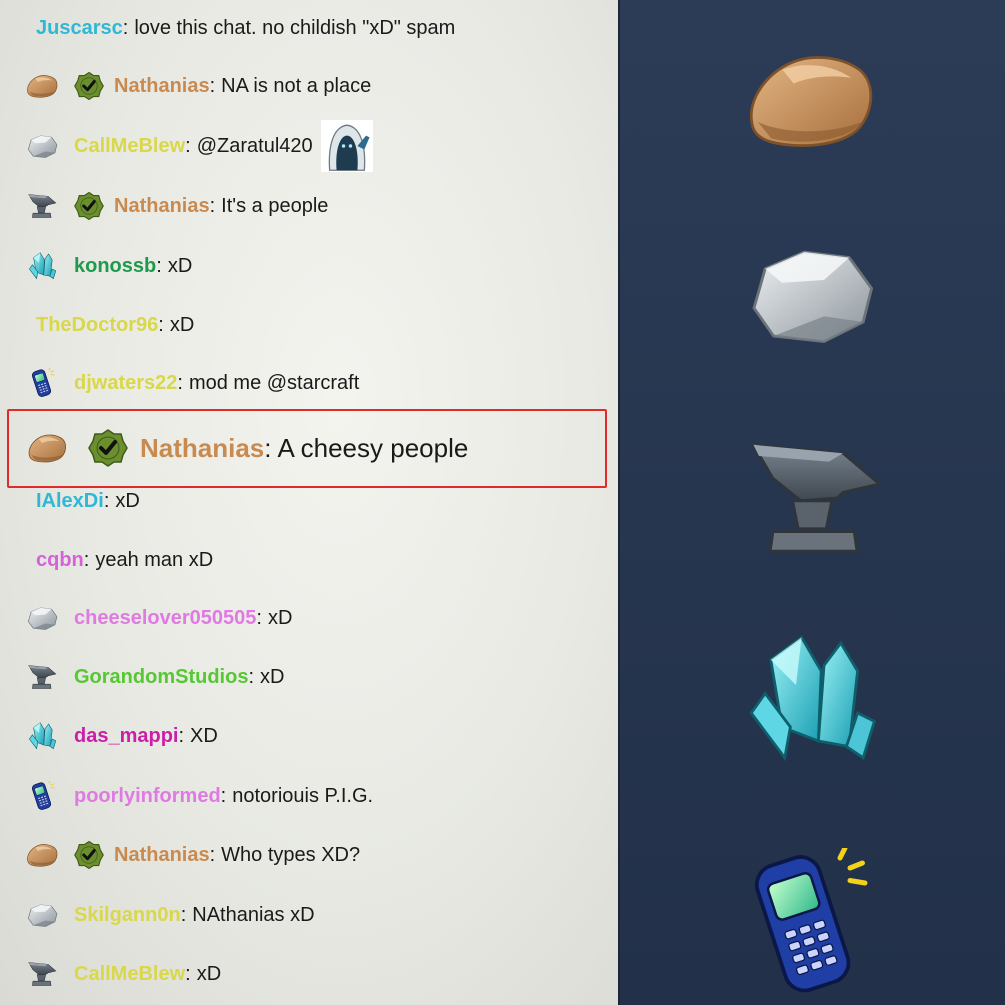 The image size is (1005, 1005). What do you see at coordinates (147, 796) in the screenshot?
I see `username: poorlyinformed` at bounding box center [147, 796].